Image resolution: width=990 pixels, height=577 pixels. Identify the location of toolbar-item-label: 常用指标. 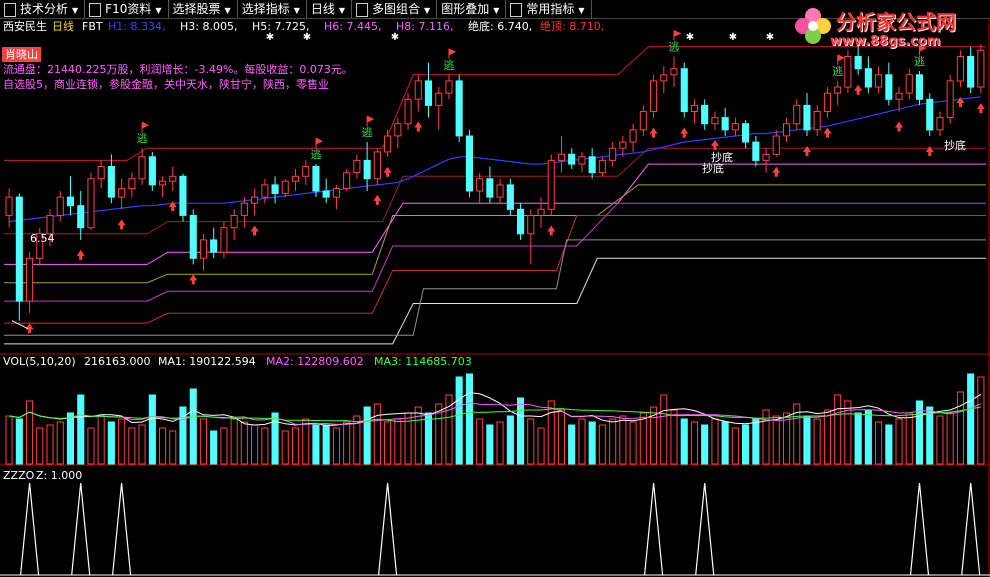
(550, 9).